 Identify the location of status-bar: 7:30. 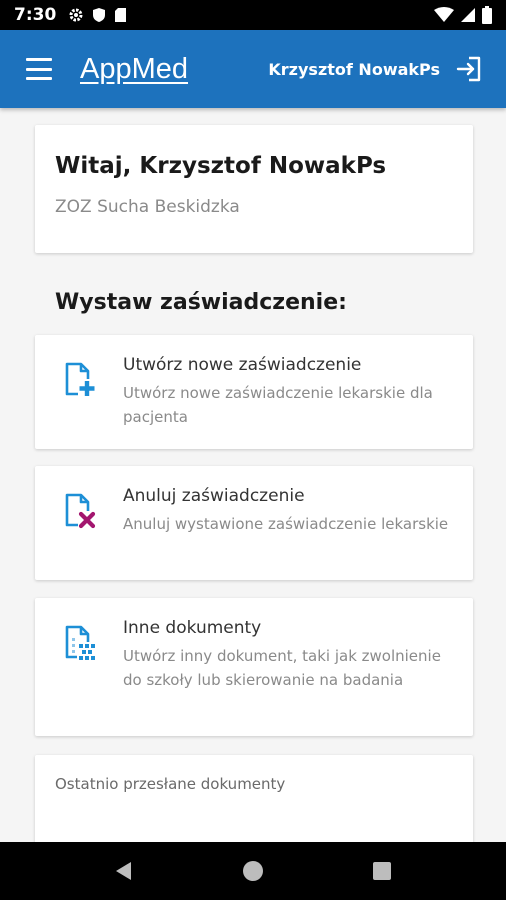
(253, 15).